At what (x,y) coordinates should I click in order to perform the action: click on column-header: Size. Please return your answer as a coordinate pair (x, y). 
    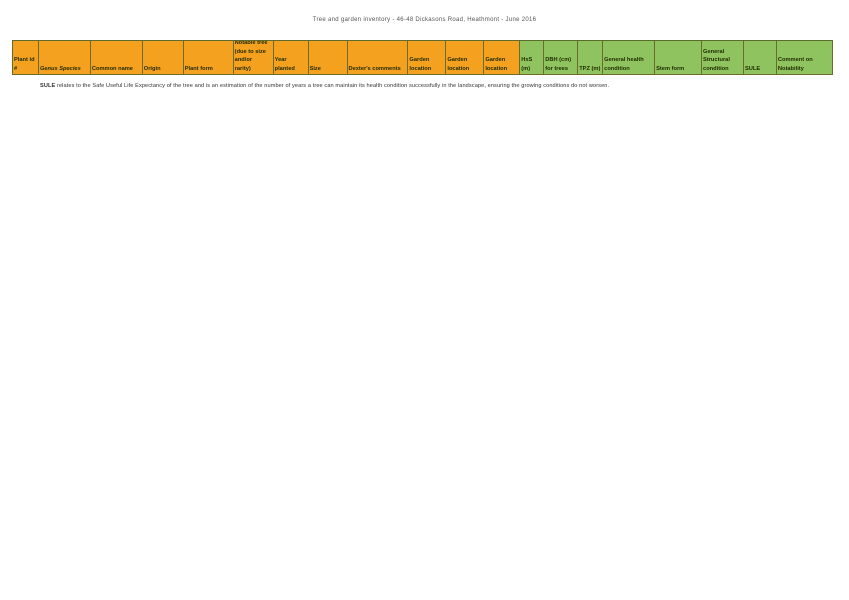
    Looking at the image, I should click on (328, 58).